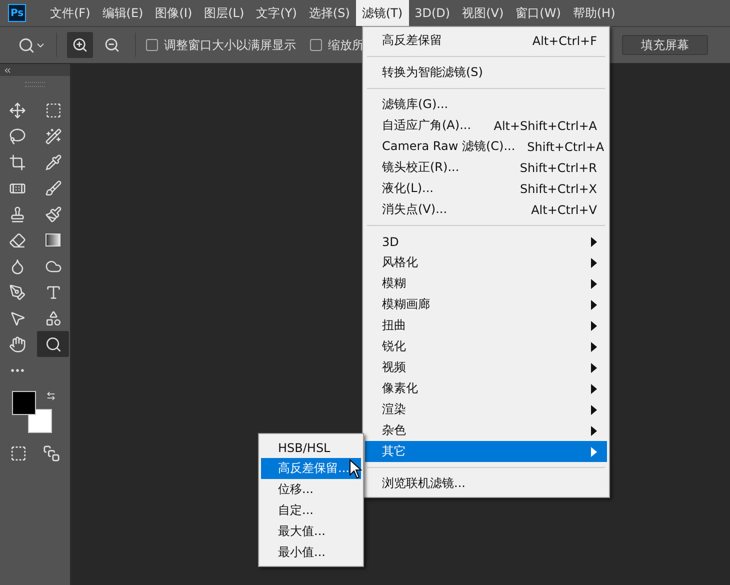 This screenshot has width=730, height=585. Describe the element at coordinates (70, 13) in the screenshot. I see `menu-item: 文件(F)` at that location.